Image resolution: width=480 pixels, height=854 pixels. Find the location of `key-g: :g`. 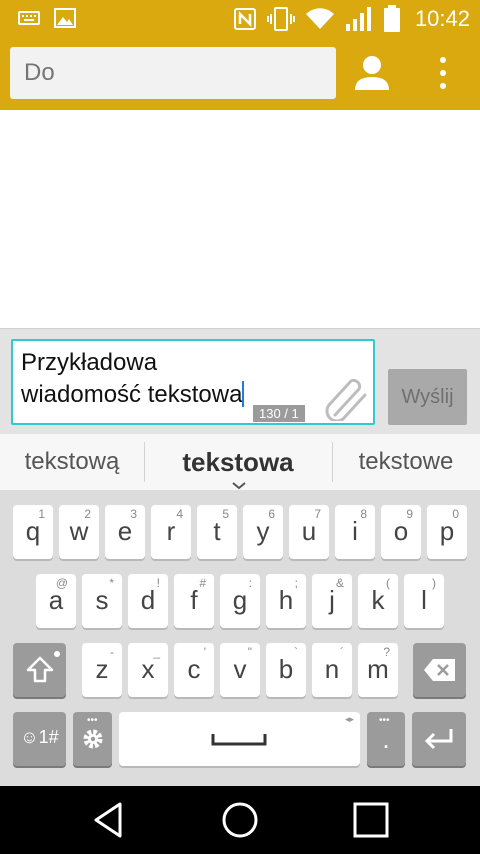

key-g: :g is located at coordinates (240, 601).